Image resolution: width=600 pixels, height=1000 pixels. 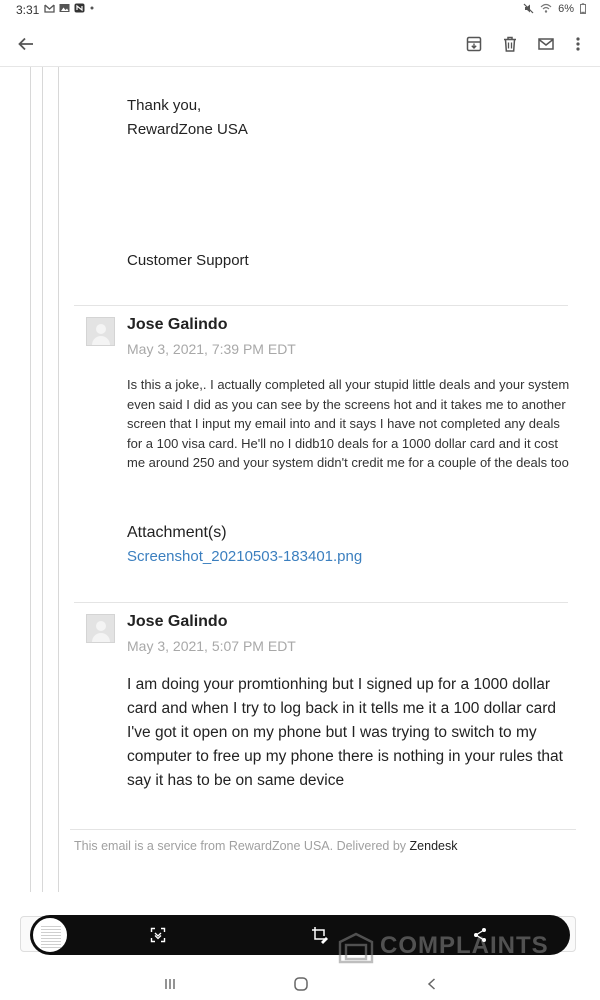 What do you see at coordinates (554, 10) in the screenshot?
I see `status-system-icons: 6%` at bounding box center [554, 10].